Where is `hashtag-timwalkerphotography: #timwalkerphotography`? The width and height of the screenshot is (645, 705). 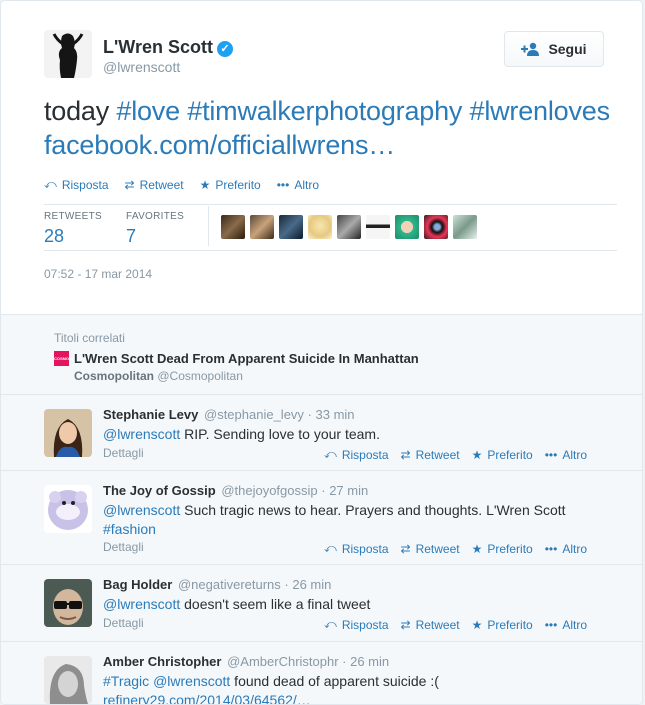 hashtag-timwalkerphotography: #timwalkerphotography is located at coordinates (324, 111).